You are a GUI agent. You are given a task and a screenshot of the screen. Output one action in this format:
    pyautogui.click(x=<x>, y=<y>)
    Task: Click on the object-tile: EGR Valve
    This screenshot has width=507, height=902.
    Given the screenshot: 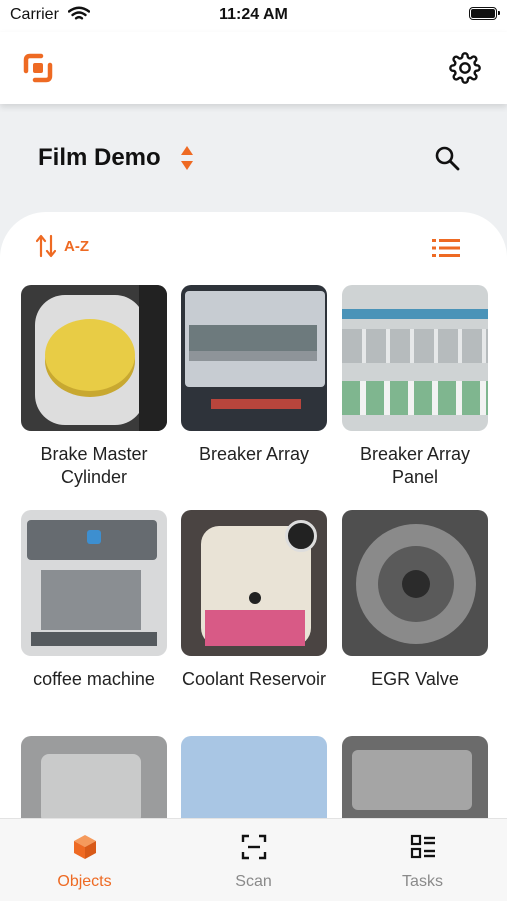 What is the action you would take?
    pyautogui.click(x=415, y=600)
    